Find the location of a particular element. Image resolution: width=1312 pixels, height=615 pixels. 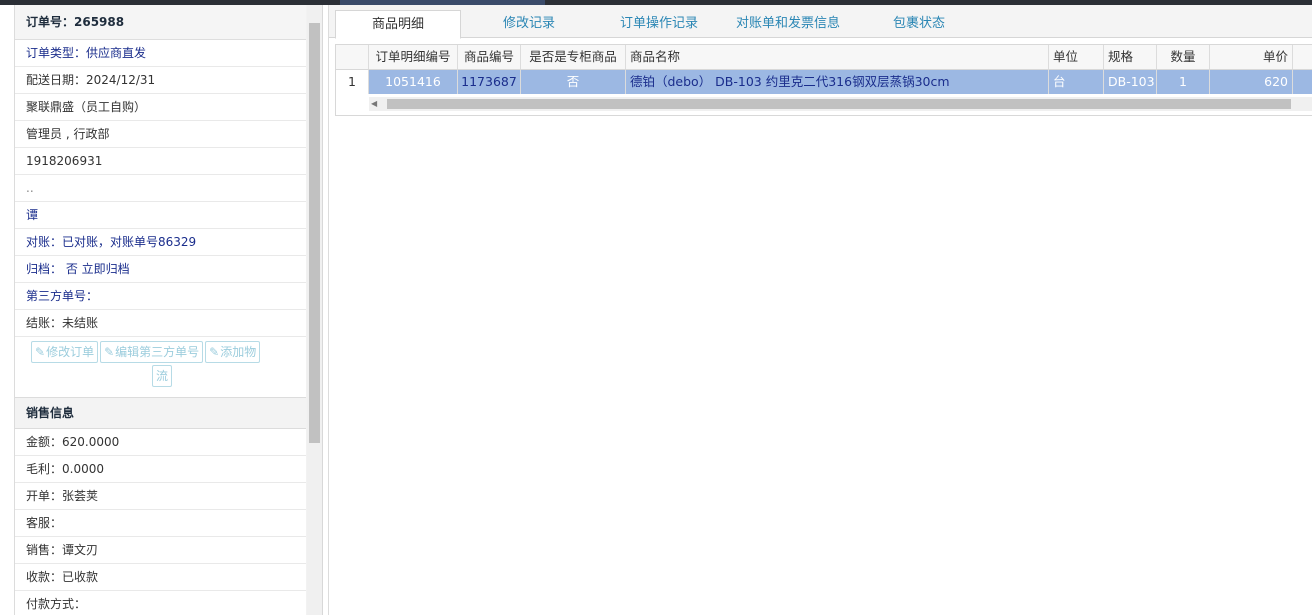

col-header-detail-id: 订单明细编号 is located at coordinates (413, 57).